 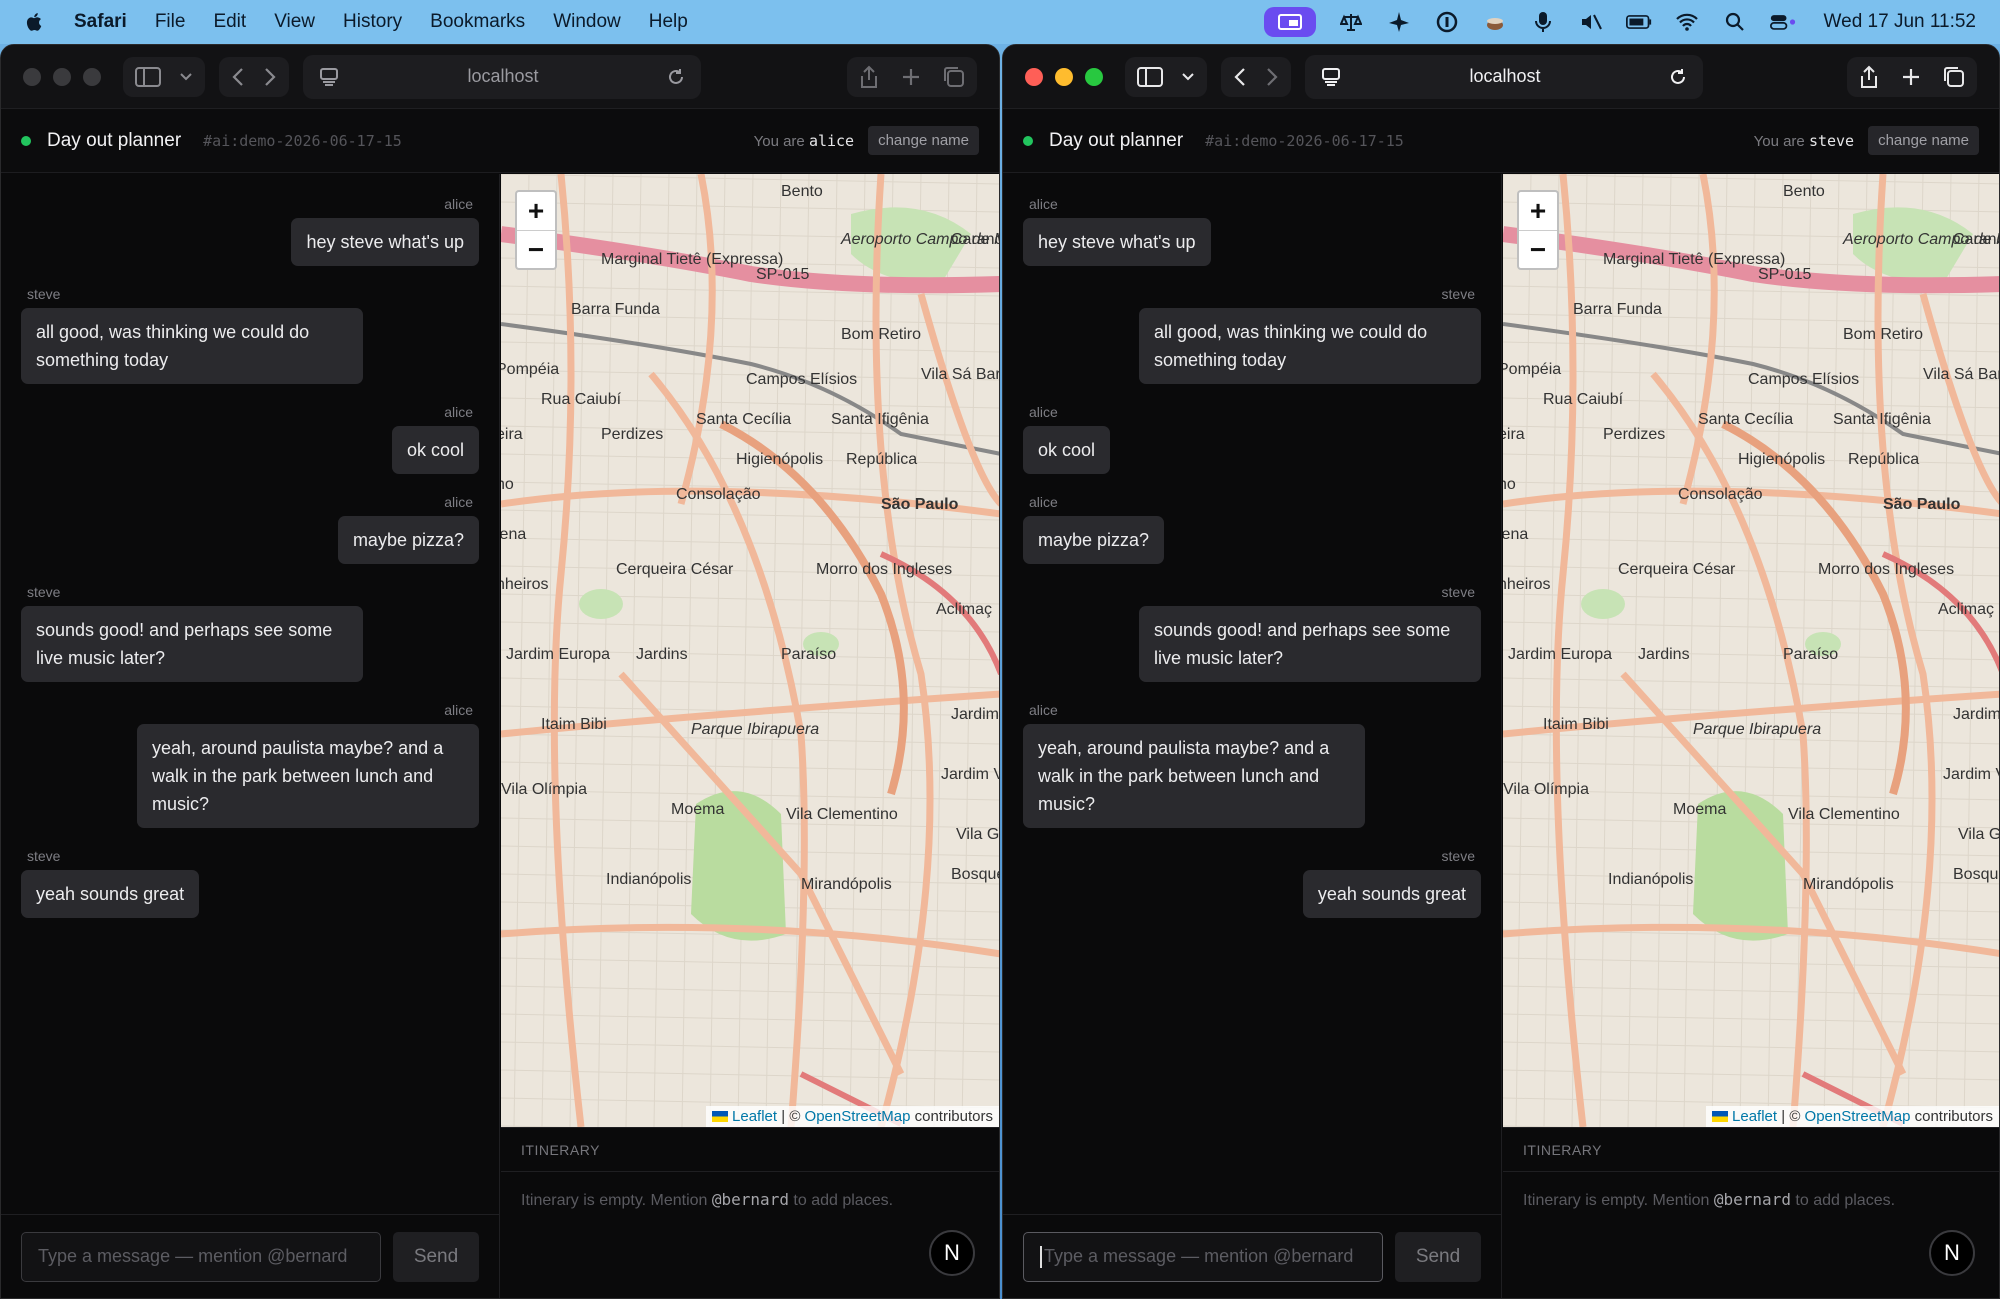 What do you see at coordinates (1687, 22) in the screenshot?
I see `wifi-icon` at bounding box center [1687, 22].